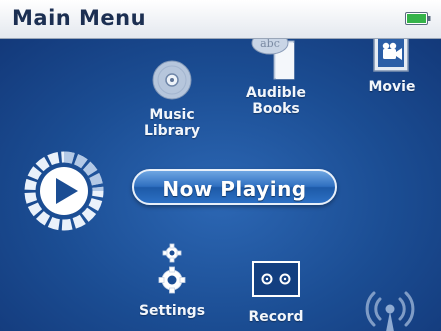 The image size is (441, 331). Describe the element at coordinates (172, 268) in the screenshot. I see `gear-icon` at that location.